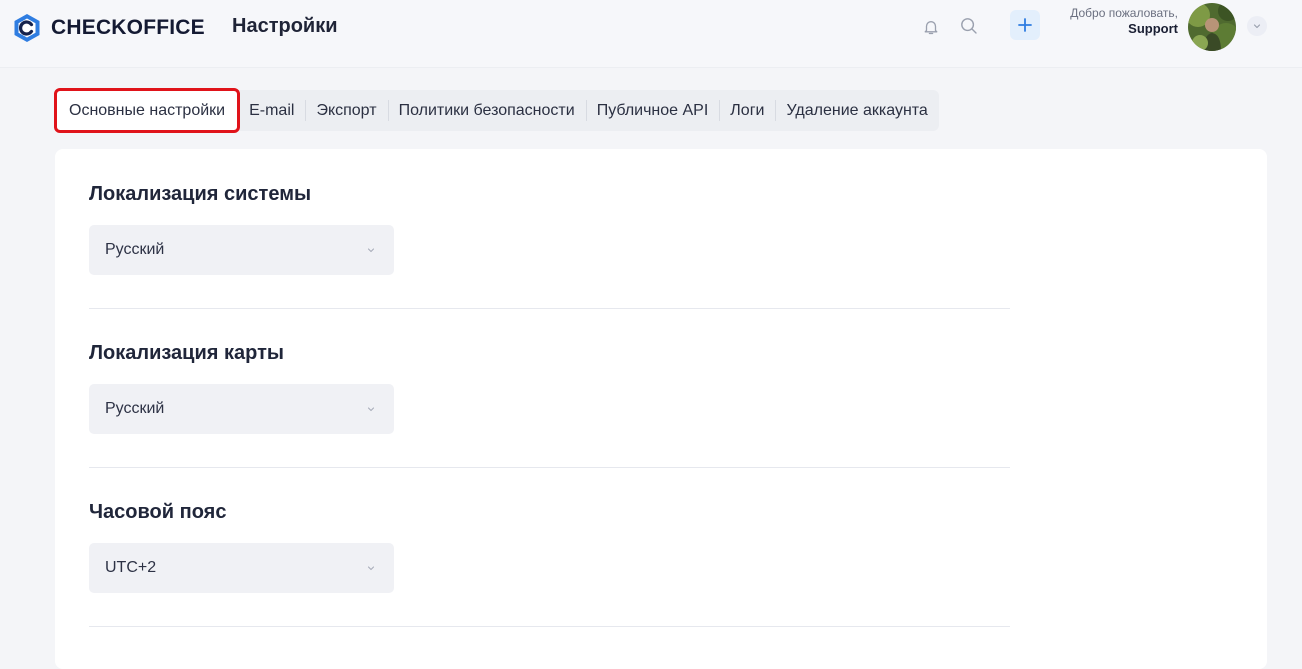 The height and width of the screenshot is (669, 1302). I want to click on plus-icon, so click(1025, 25).